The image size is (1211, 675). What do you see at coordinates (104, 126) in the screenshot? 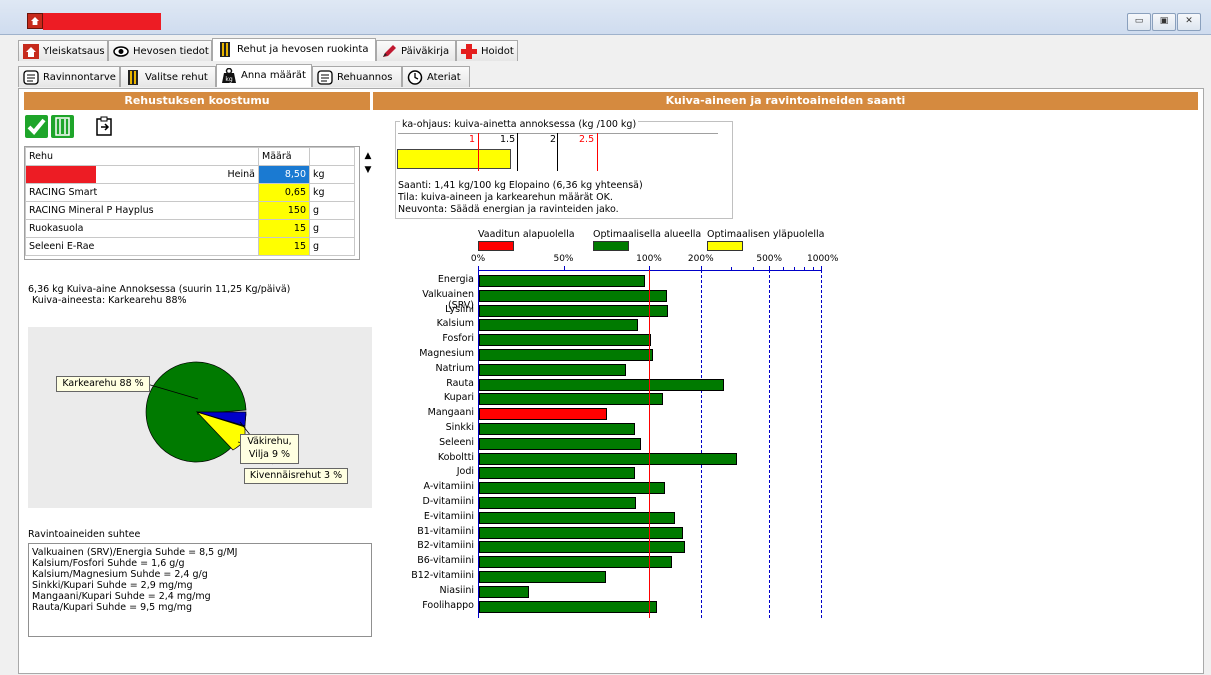
I see `clipboard-button` at bounding box center [104, 126].